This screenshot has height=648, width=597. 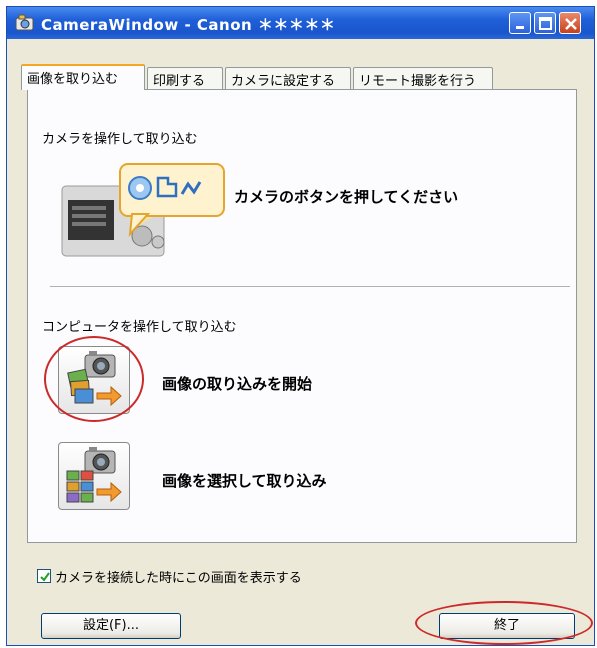 What do you see at coordinates (94, 379) in the screenshot?
I see `highlight-ring-import-all` at bounding box center [94, 379].